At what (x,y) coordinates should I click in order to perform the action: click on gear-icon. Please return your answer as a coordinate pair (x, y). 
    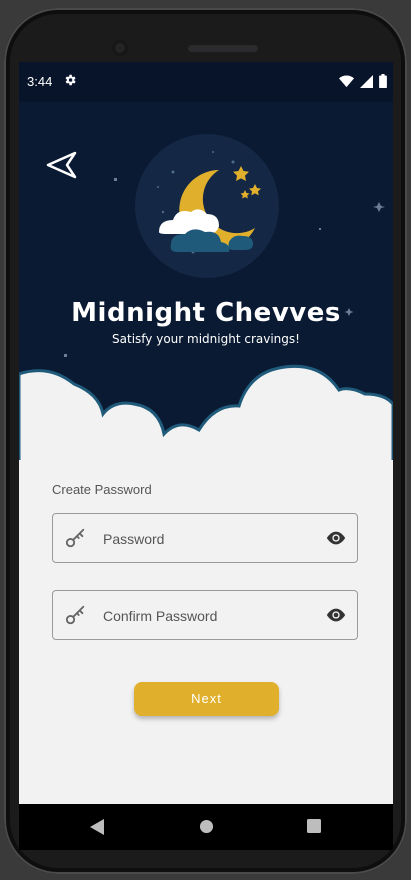
    Looking at the image, I should click on (70, 80).